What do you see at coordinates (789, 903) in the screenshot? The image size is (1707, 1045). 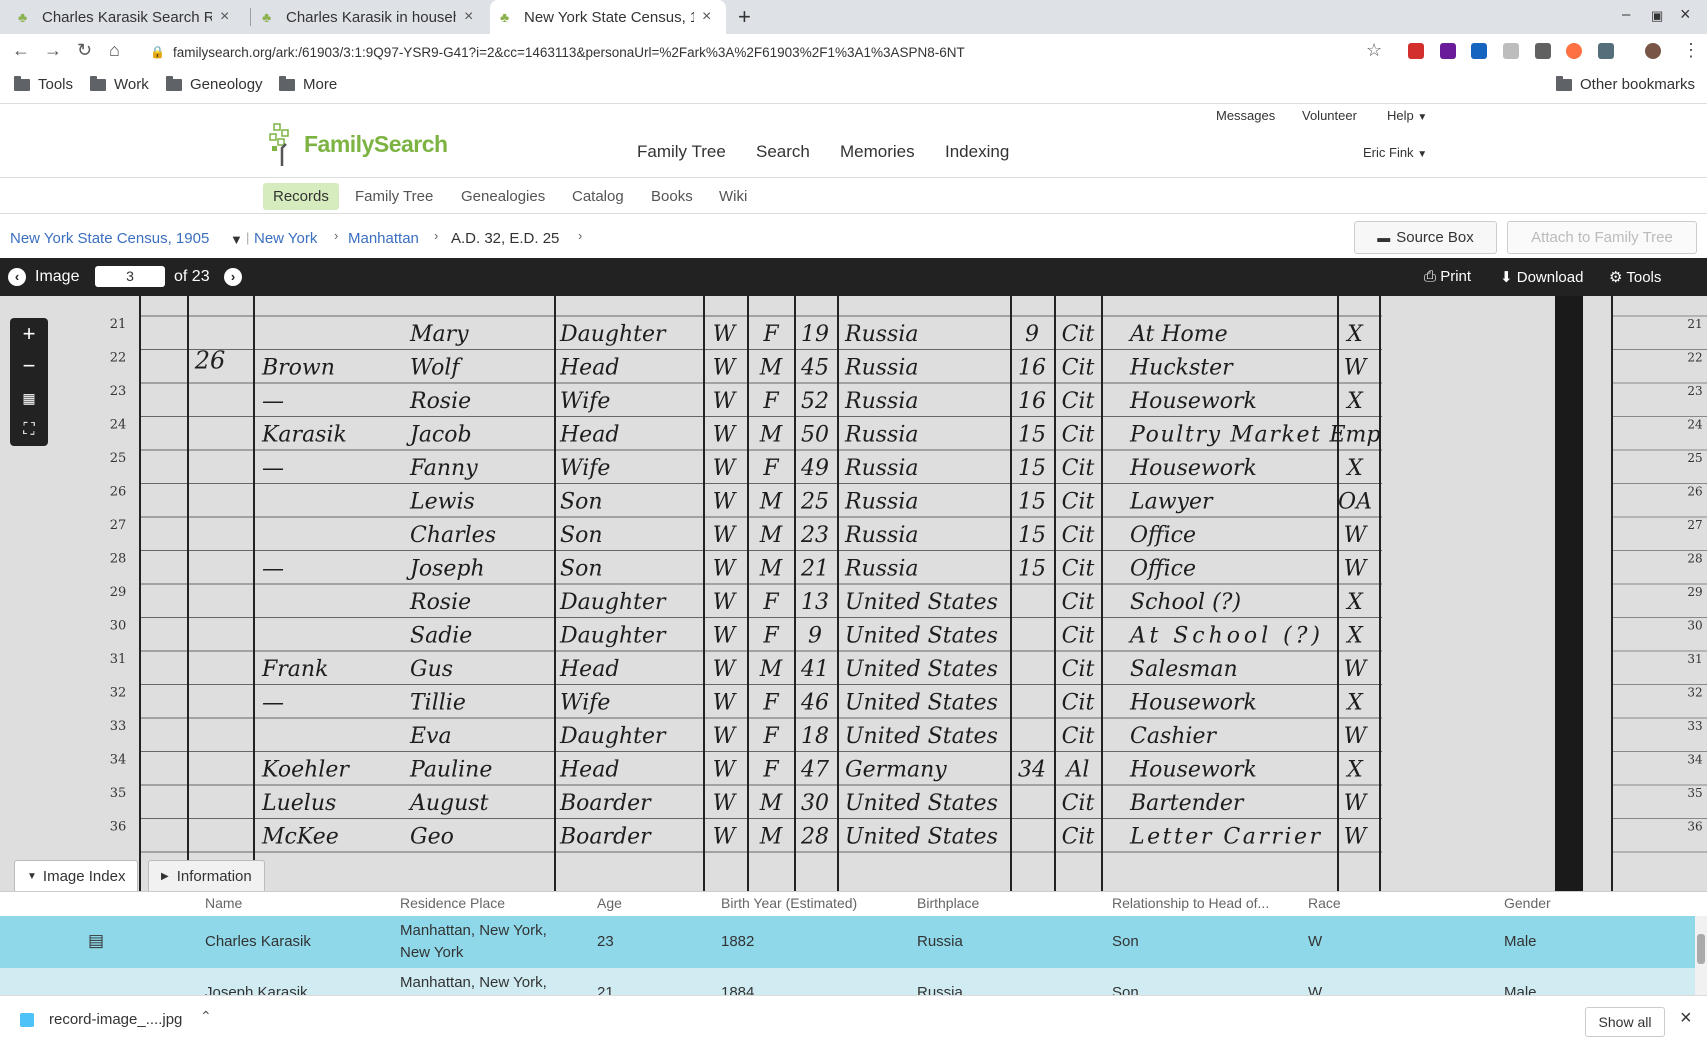 I see `column-header: Birth Year (Estimated)` at bounding box center [789, 903].